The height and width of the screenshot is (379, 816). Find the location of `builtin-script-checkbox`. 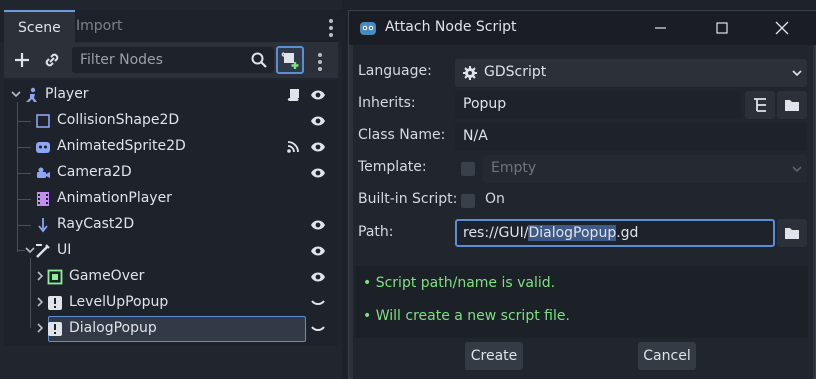

builtin-script-checkbox is located at coordinates (468, 201).